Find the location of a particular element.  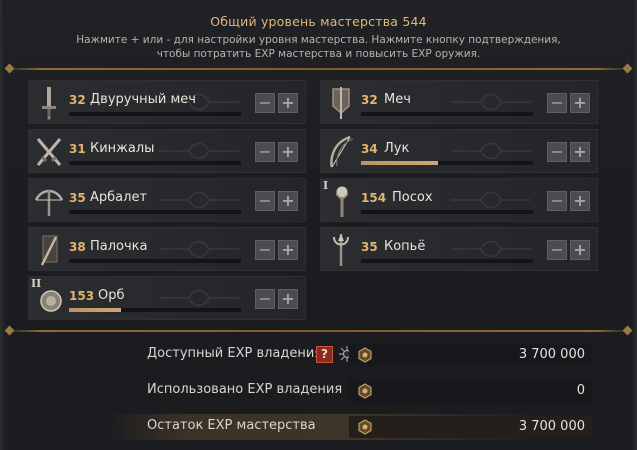

weapon-card-orb: II 153 Орб − + is located at coordinates (167, 298).